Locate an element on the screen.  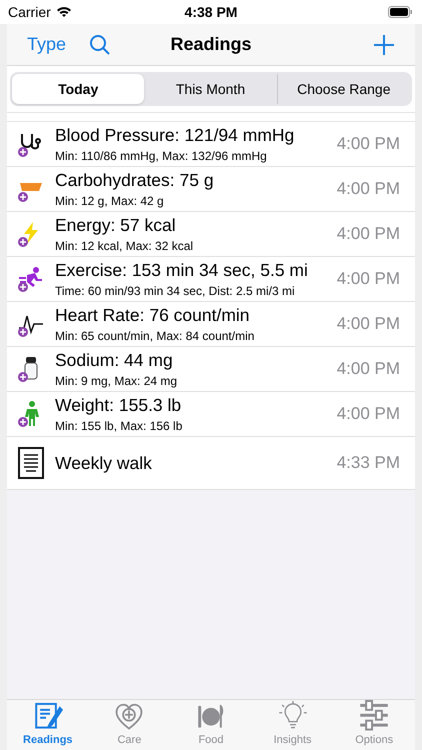
reading-title: Weight: 155.3 lb is located at coordinates (118, 405).